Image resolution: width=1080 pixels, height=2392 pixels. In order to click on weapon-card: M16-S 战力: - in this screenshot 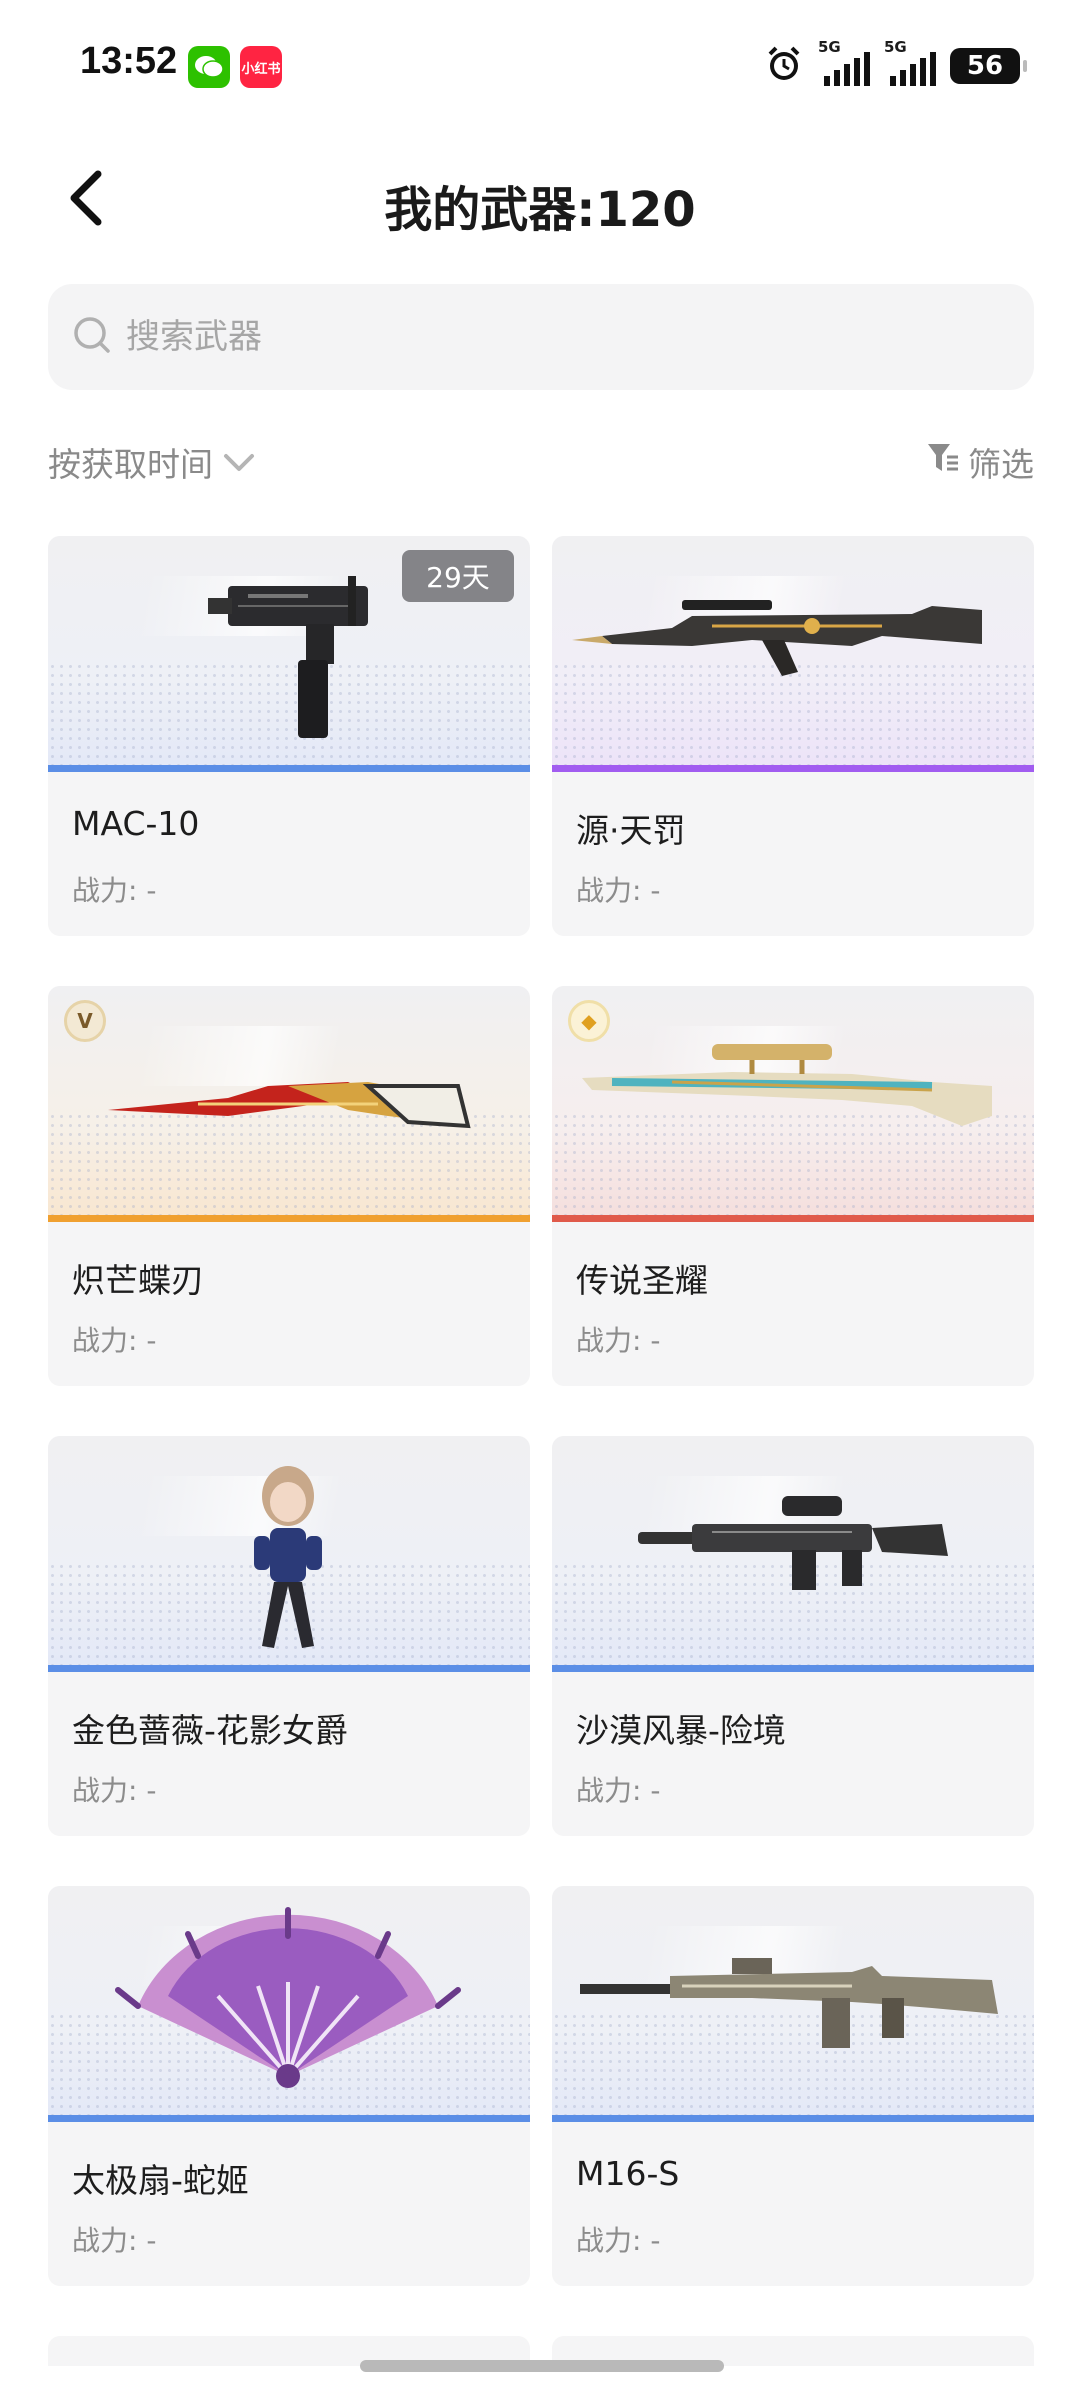, I will do `click(793, 2086)`.